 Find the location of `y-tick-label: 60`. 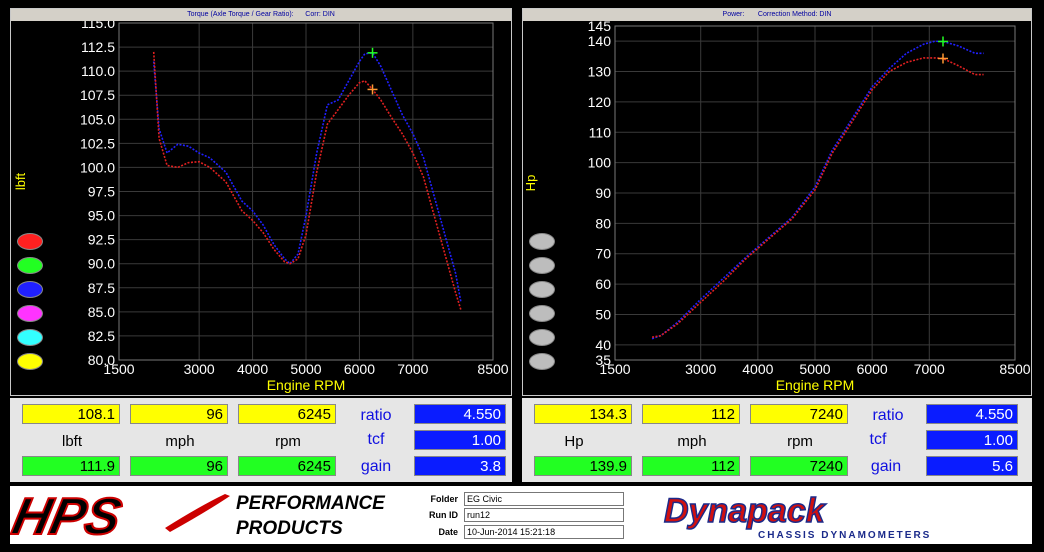

y-tick-label: 60 is located at coordinates (603, 284).